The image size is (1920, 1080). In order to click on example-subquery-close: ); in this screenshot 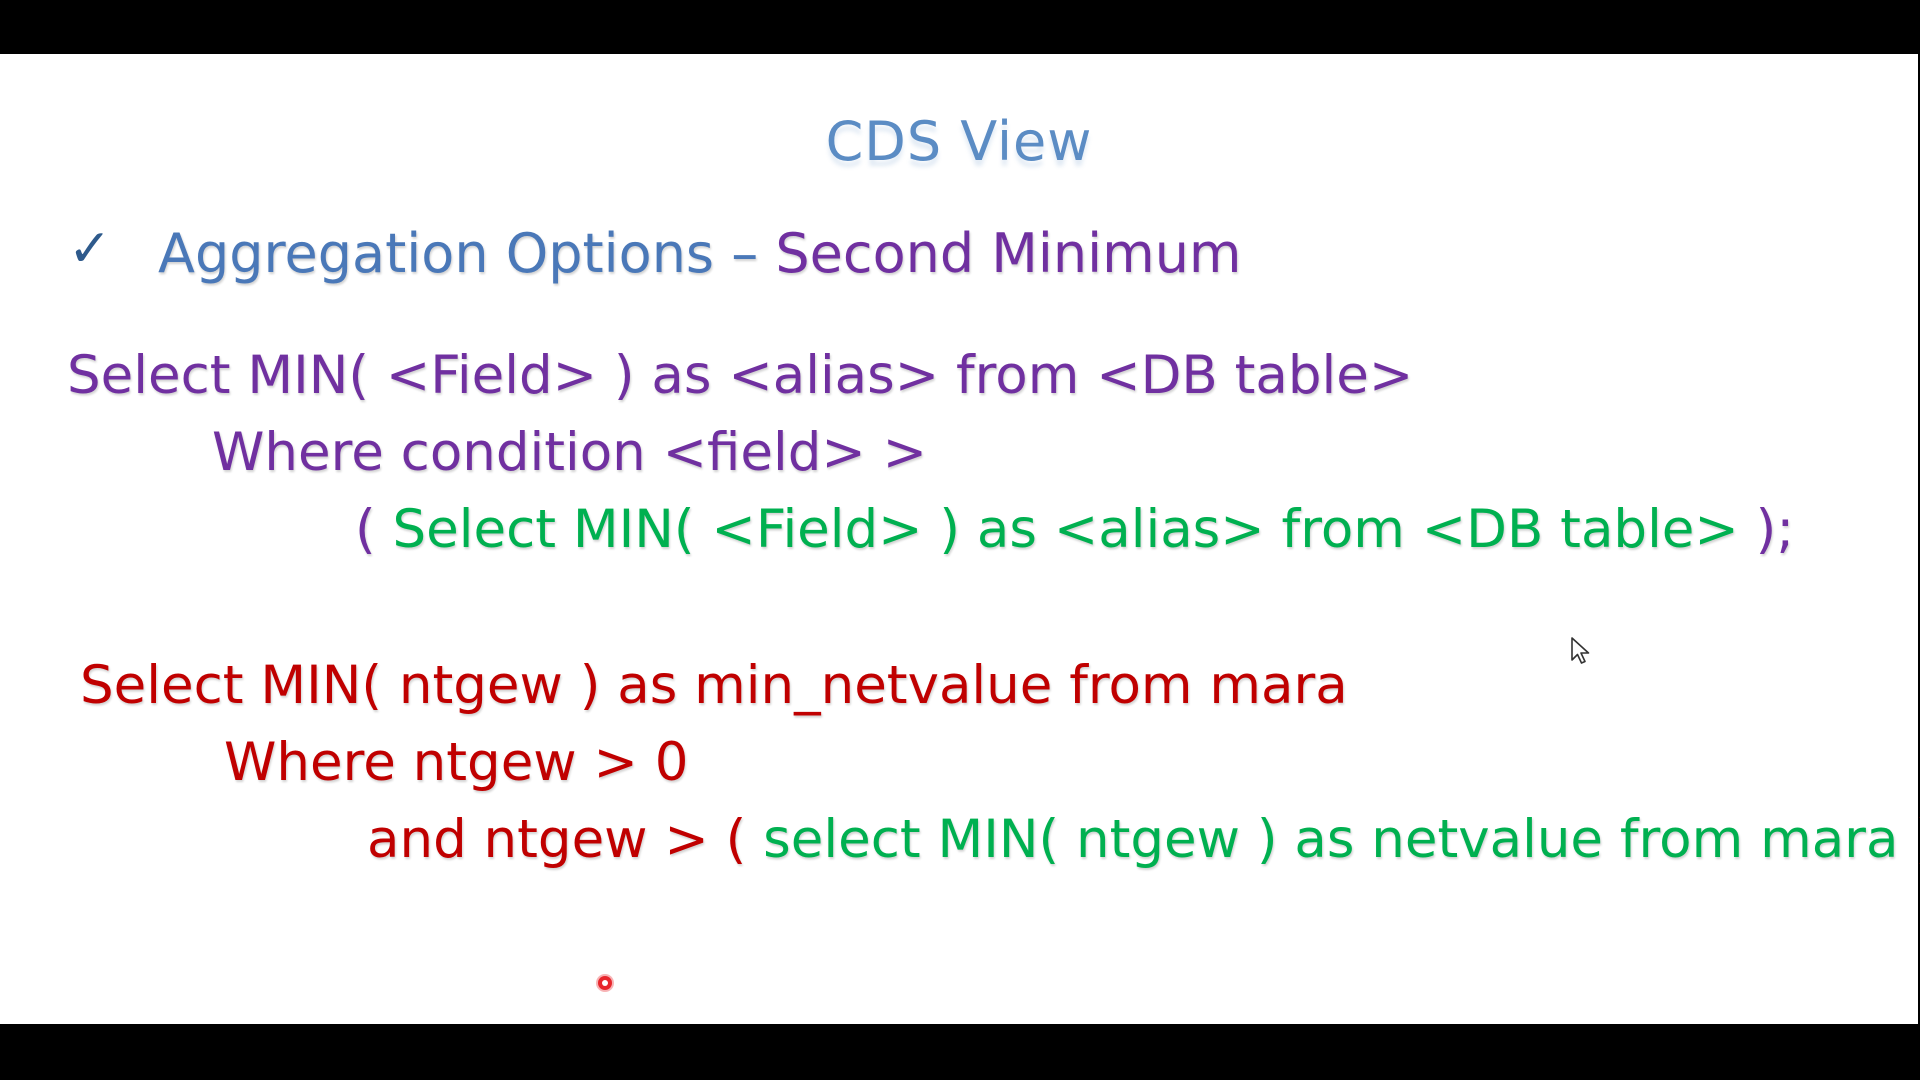, I will do `click(1909, 839)`.